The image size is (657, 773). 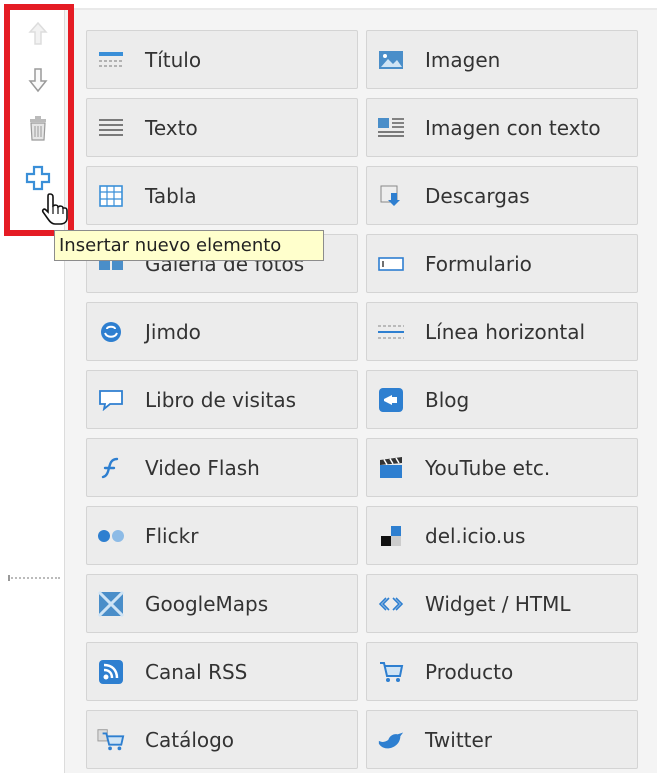 What do you see at coordinates (222, 195) in the screenshot?
I see `element-button-tabla: Tabla` at bounding box center [222, 195].